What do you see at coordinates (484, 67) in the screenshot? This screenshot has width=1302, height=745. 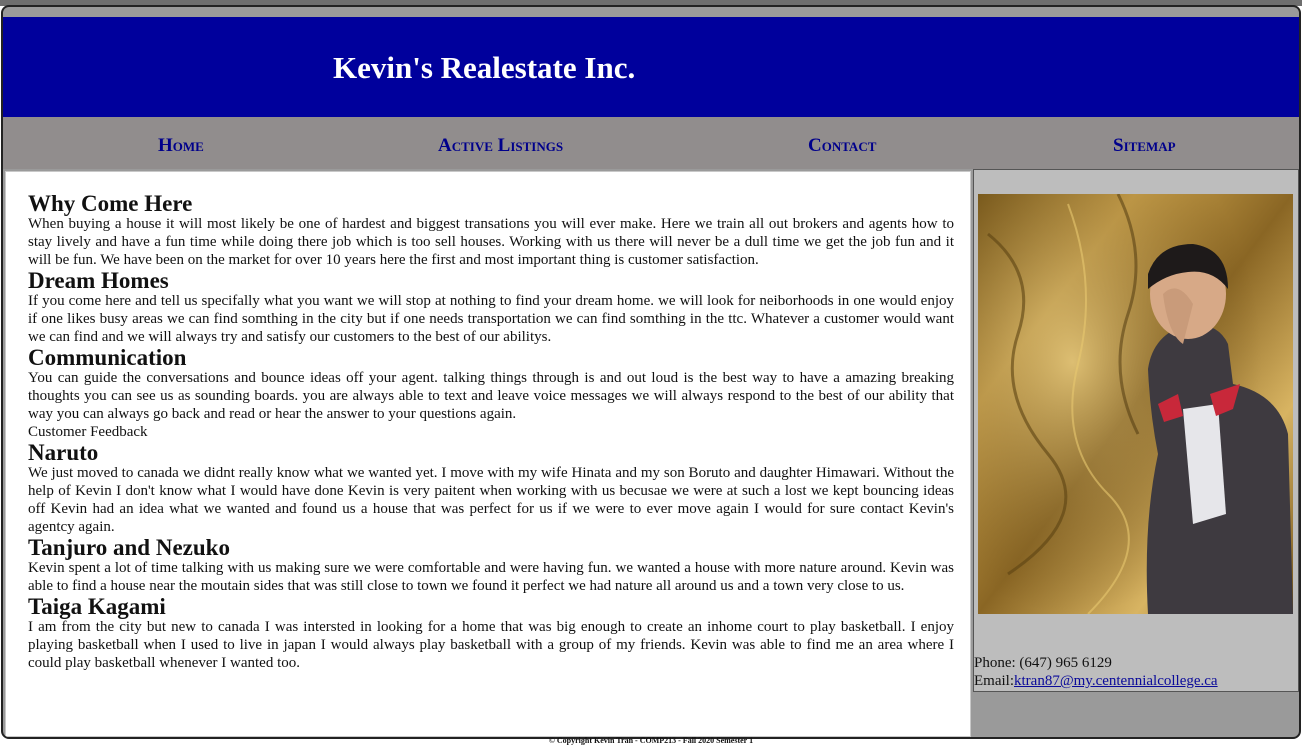 I see `site-title: Kevin's Realestate Inc.` at bounding box center [484, 67].